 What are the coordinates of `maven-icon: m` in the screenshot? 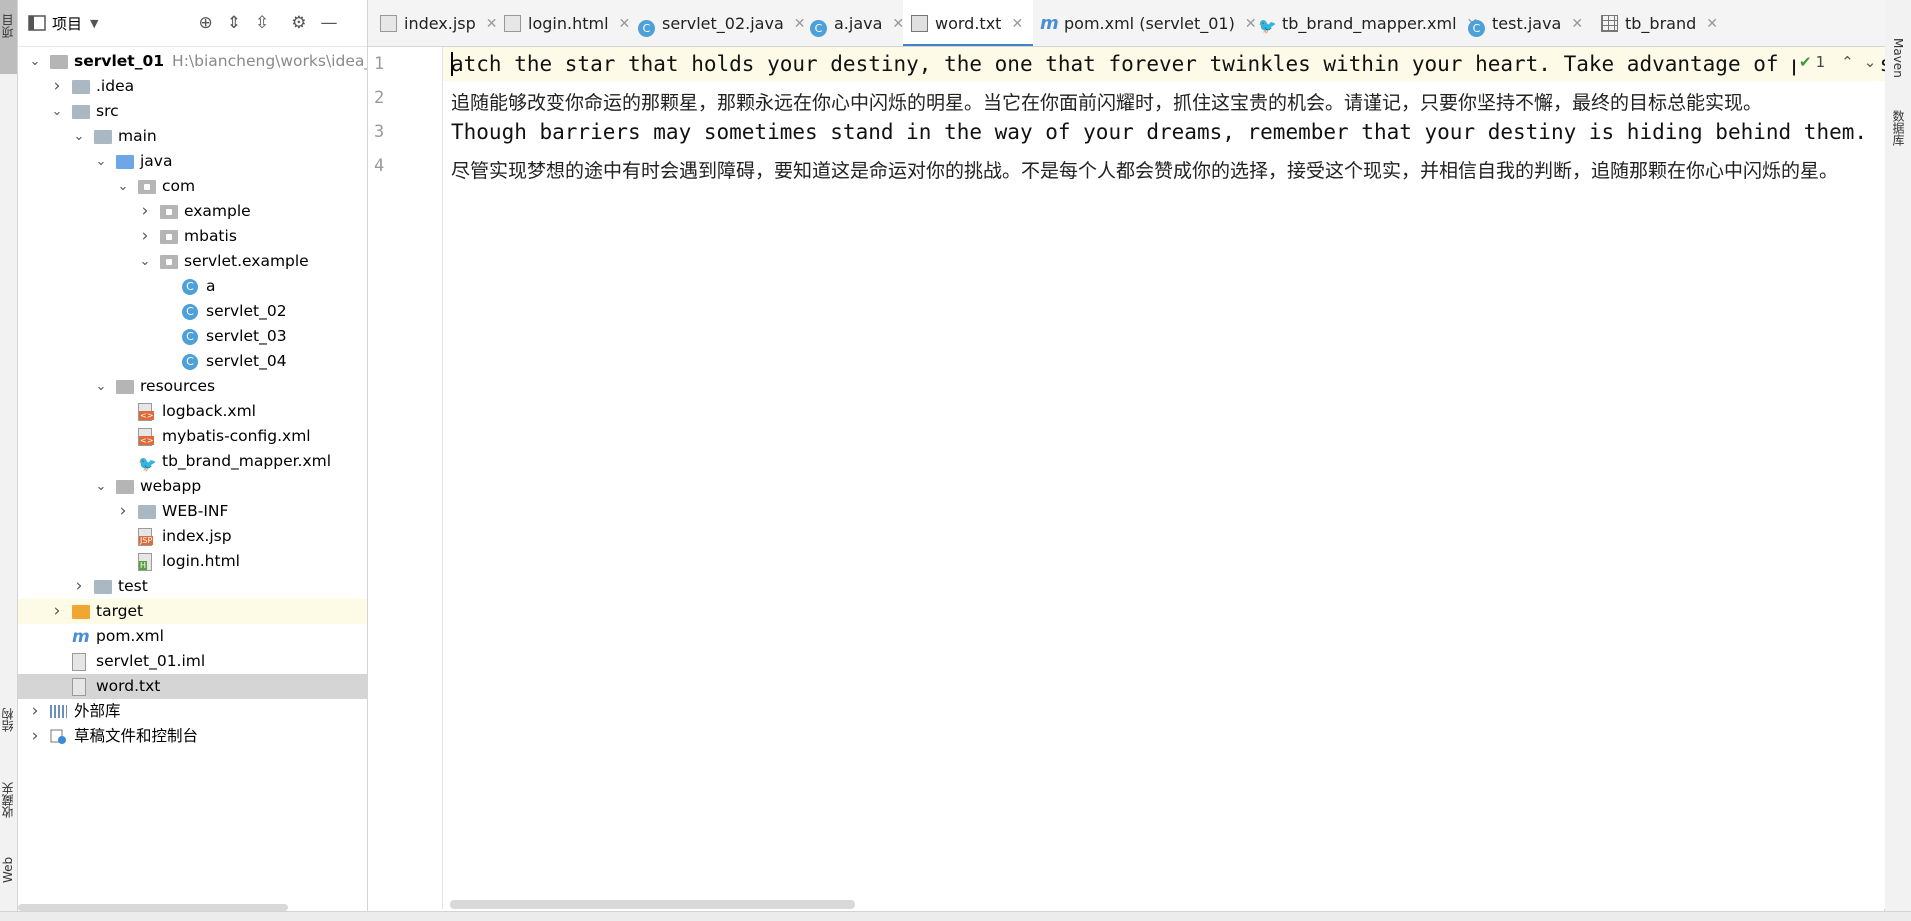 It's located at (1049, 23).